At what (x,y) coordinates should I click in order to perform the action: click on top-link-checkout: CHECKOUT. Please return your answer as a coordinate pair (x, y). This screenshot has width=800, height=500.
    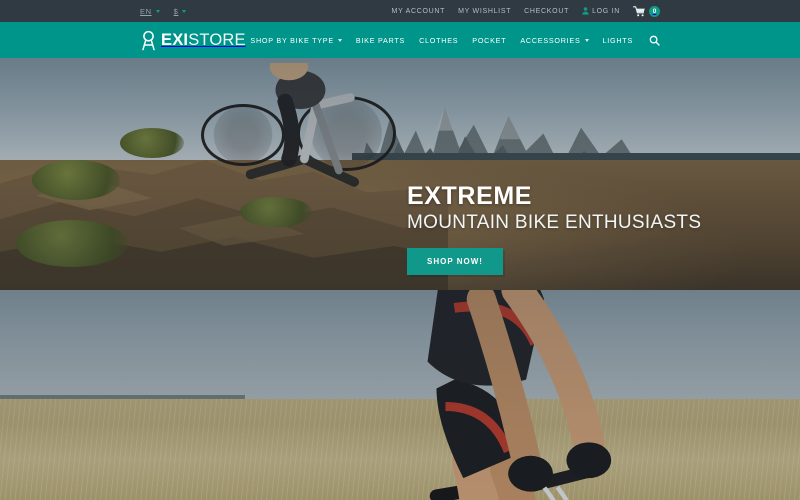
    Looking at the image, I should click on (546, 11).